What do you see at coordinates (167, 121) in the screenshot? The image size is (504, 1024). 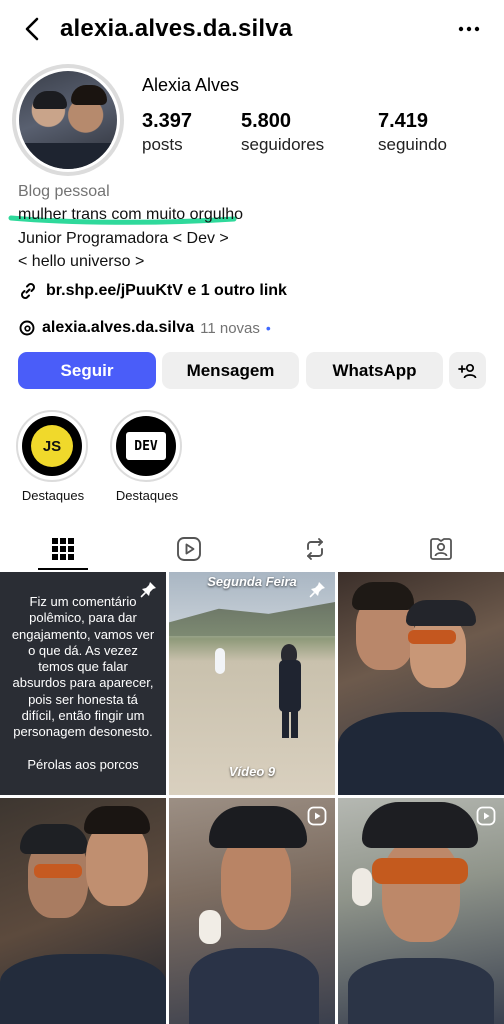 I see `posts-count: 3.397` at bounding box center [167, 121].